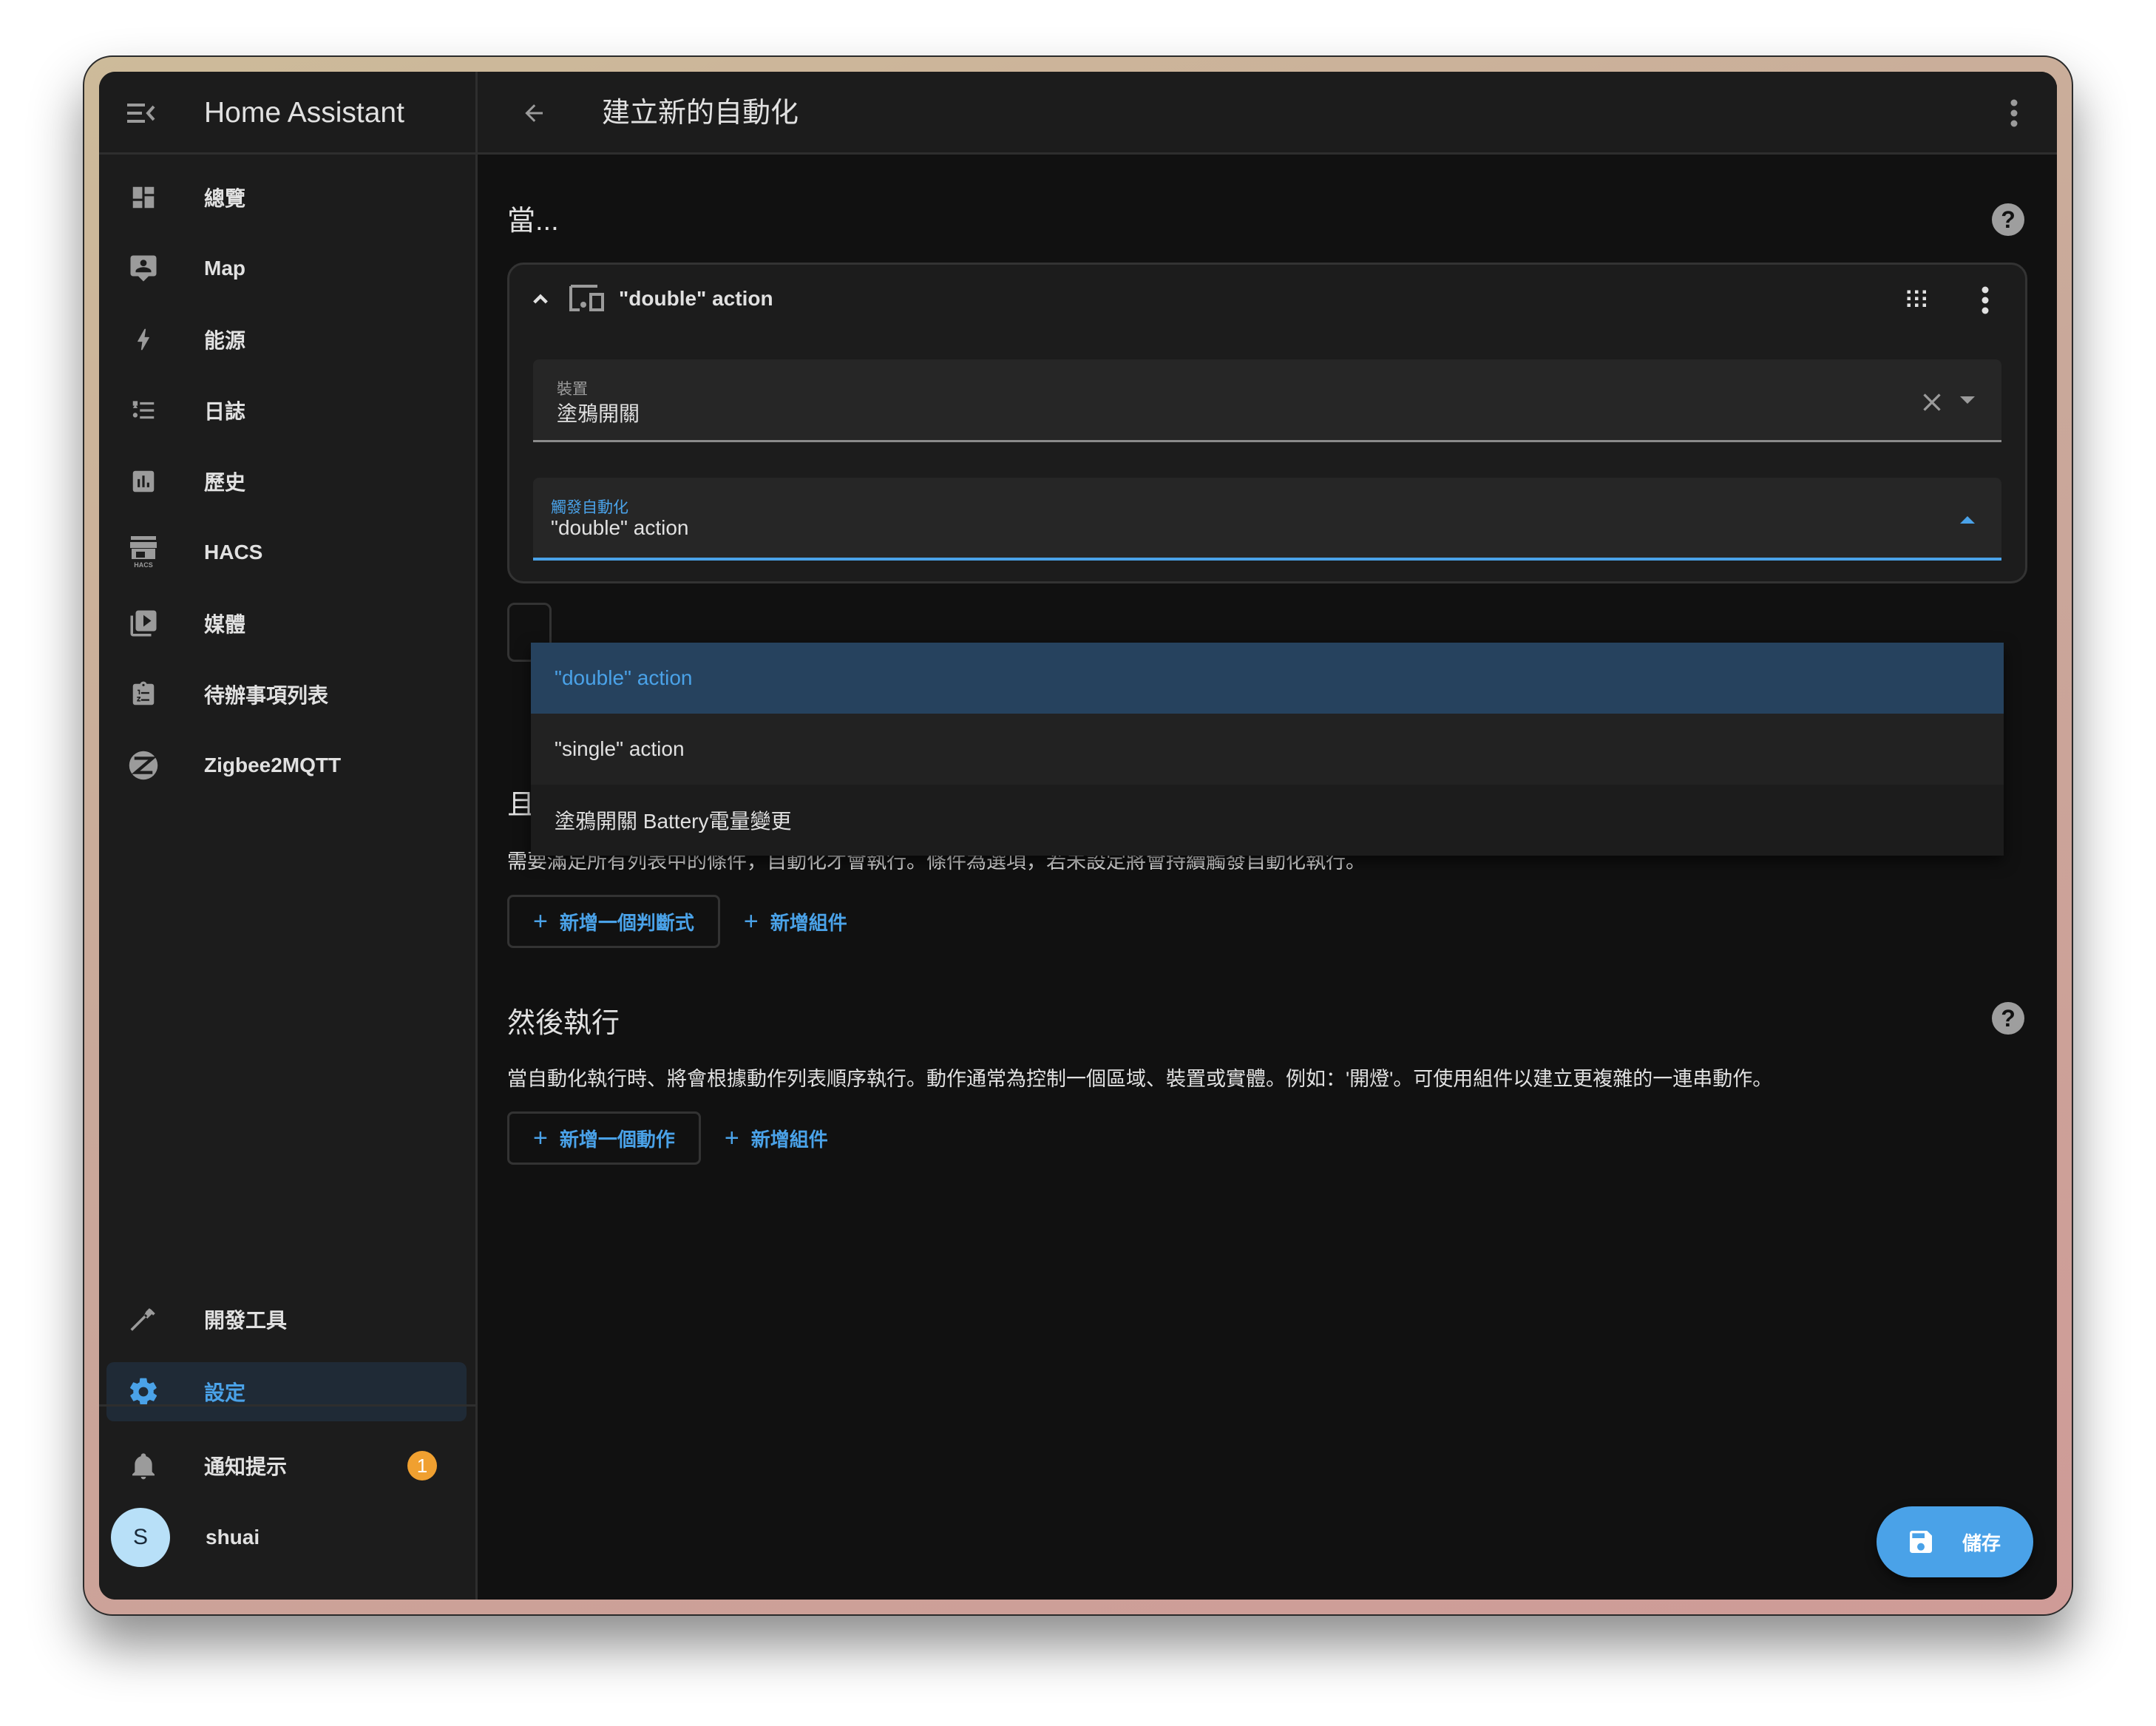 Image resolution: width=2156 pixels, height=1726 pixels. I want to click on dots-vertical-icon, so click(2014, 113).